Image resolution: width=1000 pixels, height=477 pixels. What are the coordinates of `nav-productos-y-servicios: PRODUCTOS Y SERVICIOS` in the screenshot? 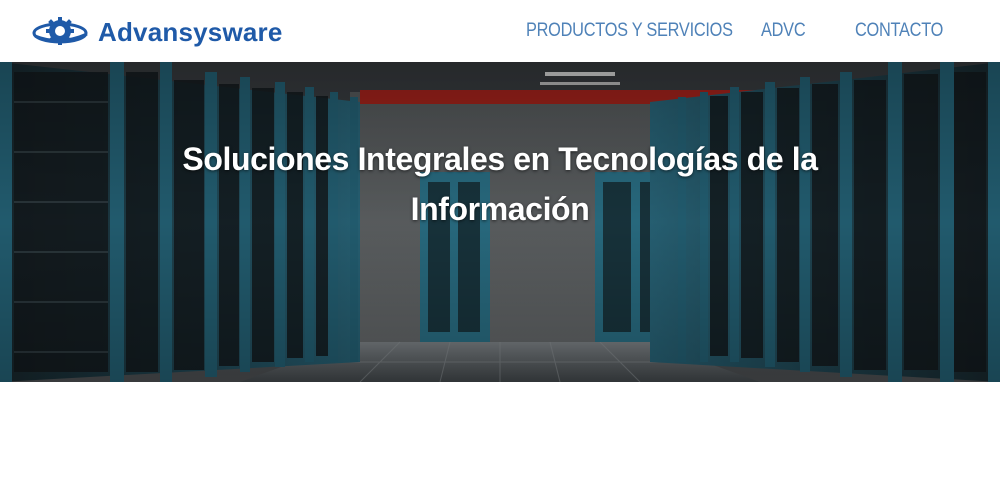 It's located at (629, 31).